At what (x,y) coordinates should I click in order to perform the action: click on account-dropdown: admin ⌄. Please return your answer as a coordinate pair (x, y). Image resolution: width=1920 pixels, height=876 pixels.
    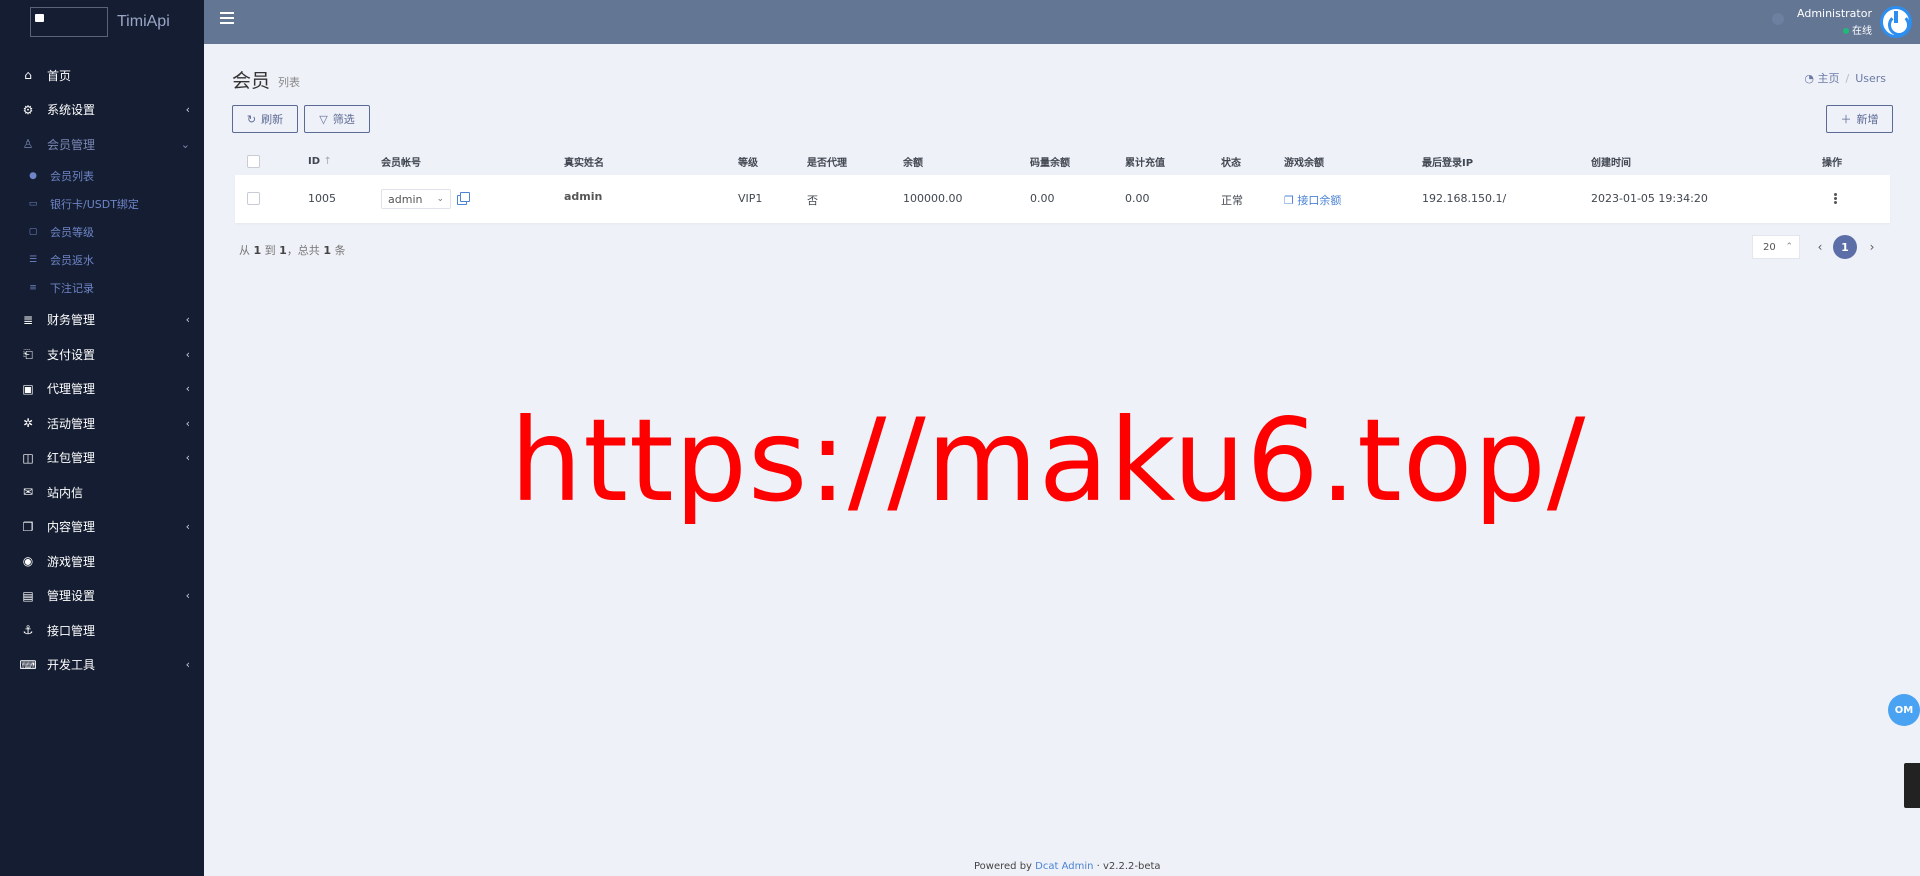
    Looking at the image, I should click on (416, 199).